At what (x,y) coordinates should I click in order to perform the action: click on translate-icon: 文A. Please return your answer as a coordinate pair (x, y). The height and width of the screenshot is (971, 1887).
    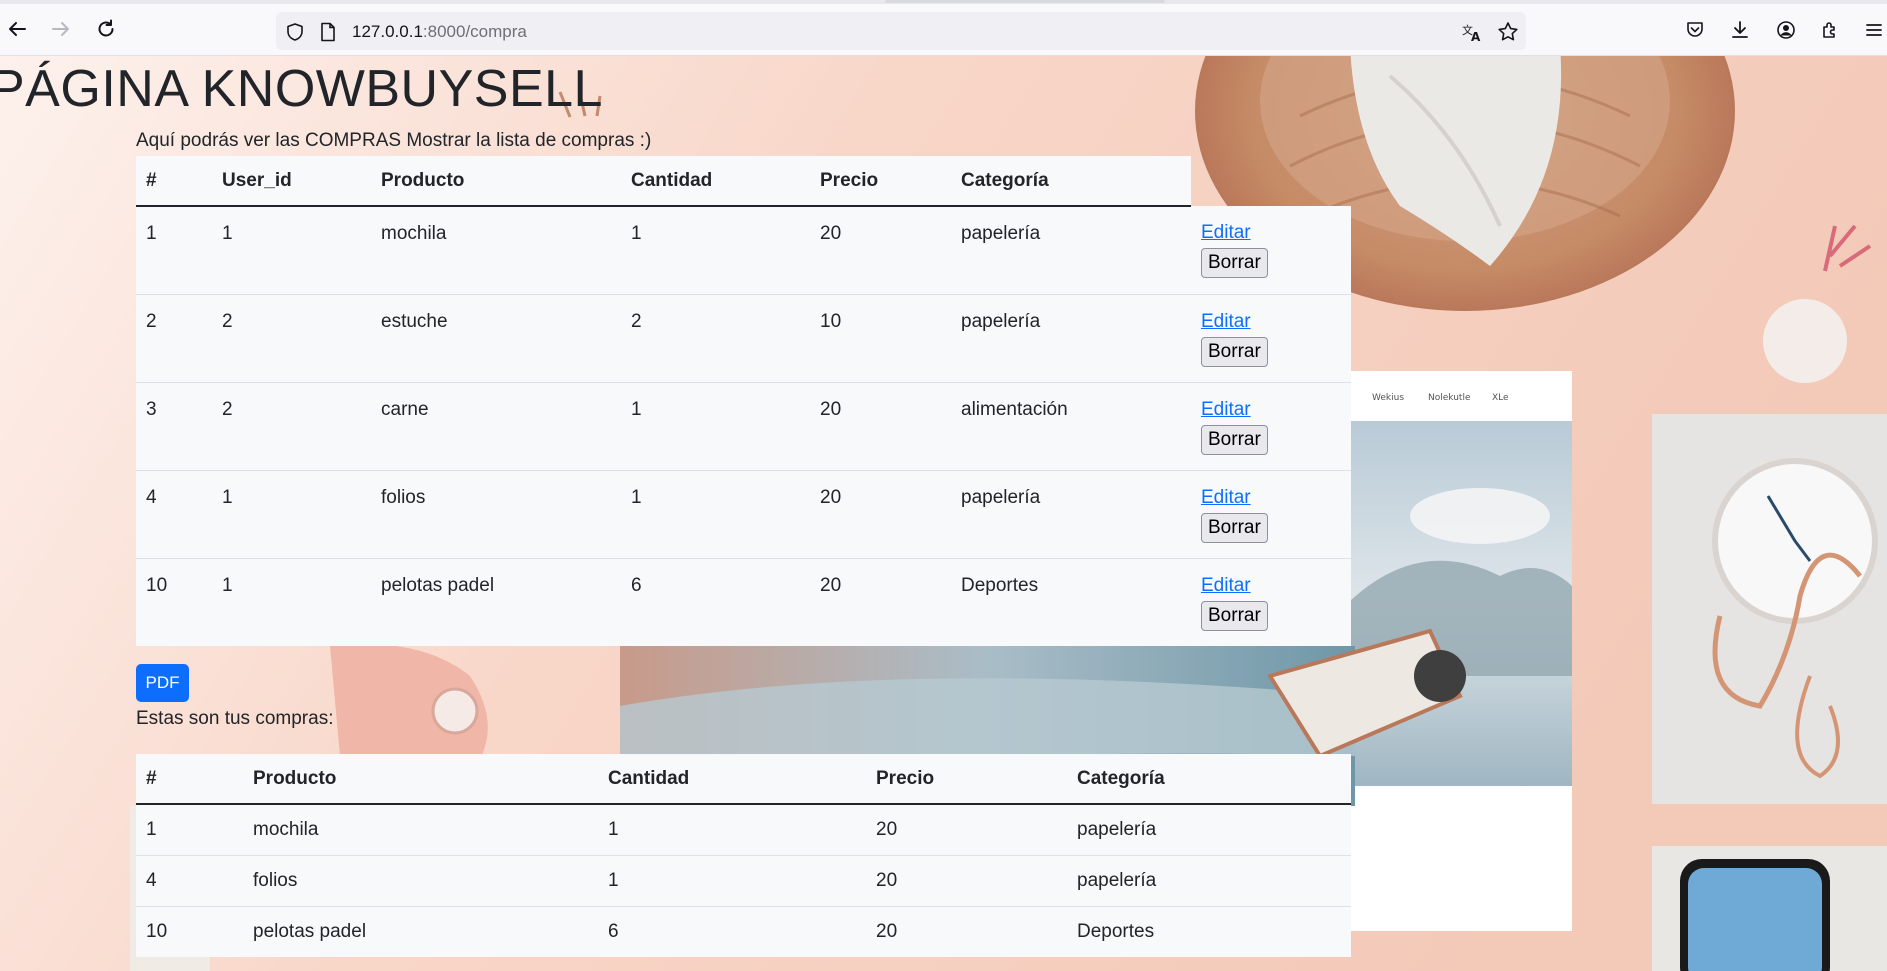
    Looking at the image, I should click on (1472, 32).